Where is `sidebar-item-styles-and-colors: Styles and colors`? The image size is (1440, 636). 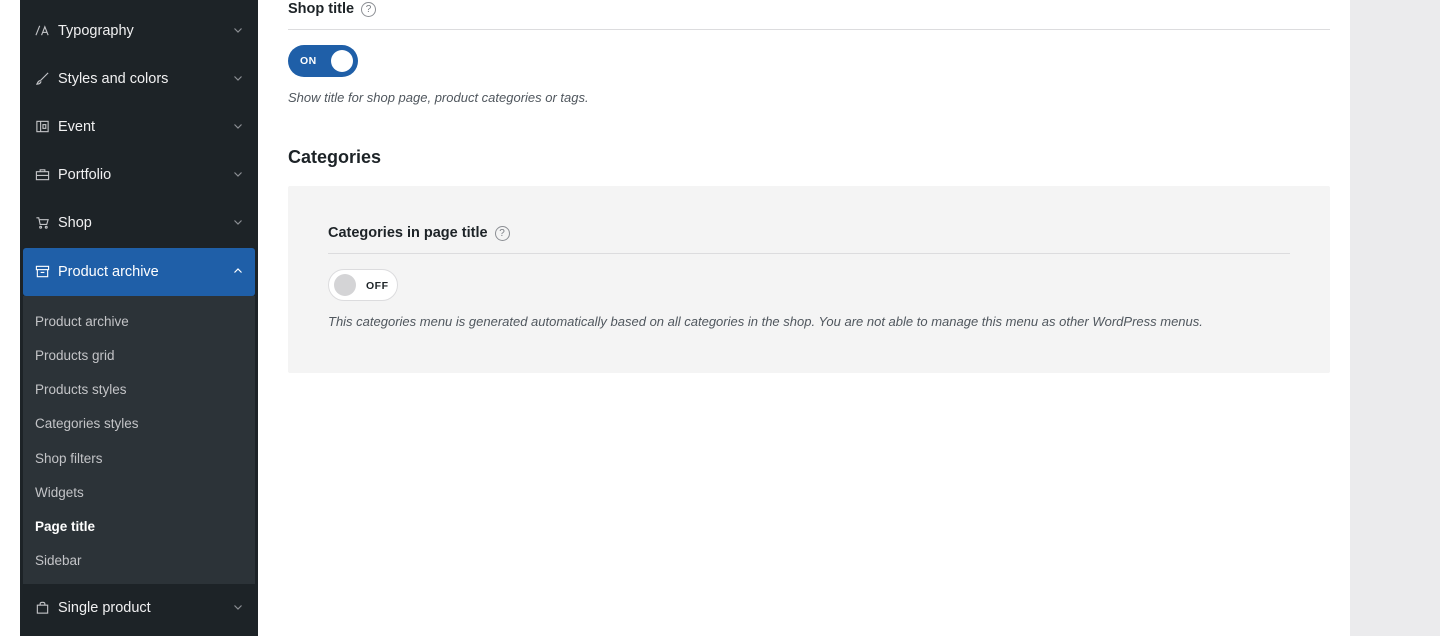
sidebar-item-styles-and-colors: Styles and colors is located at coordinates (139, 79).